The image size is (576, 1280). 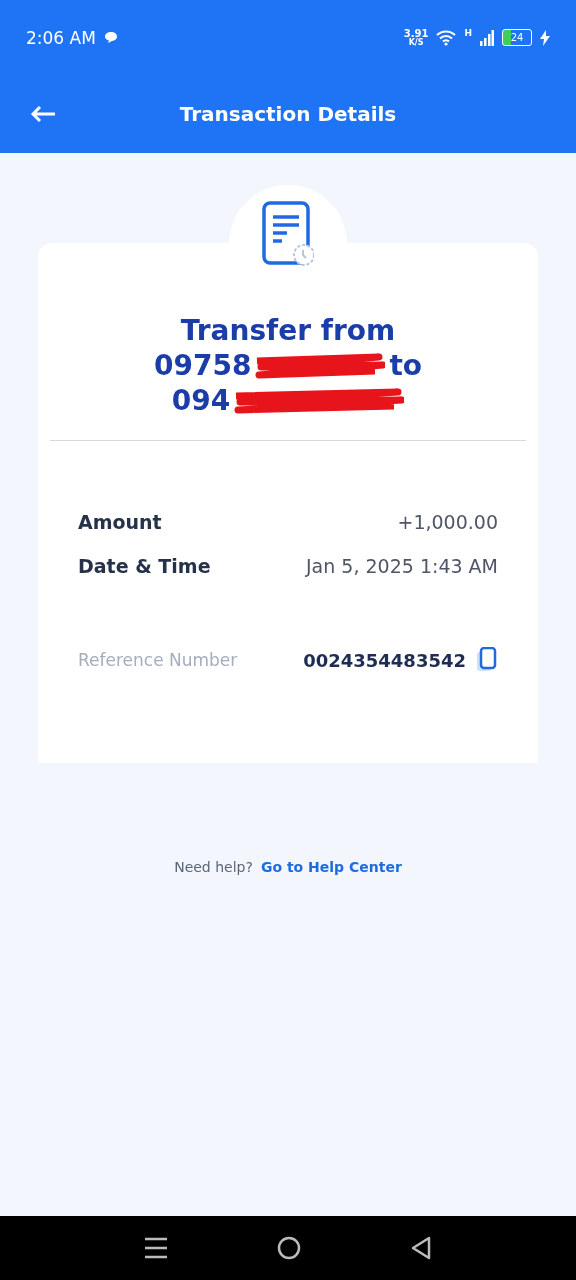 What do you see at coordinates (120, 522) in the screenshot?
I see `detail-label: Amount` at bounding box center [120, 522].